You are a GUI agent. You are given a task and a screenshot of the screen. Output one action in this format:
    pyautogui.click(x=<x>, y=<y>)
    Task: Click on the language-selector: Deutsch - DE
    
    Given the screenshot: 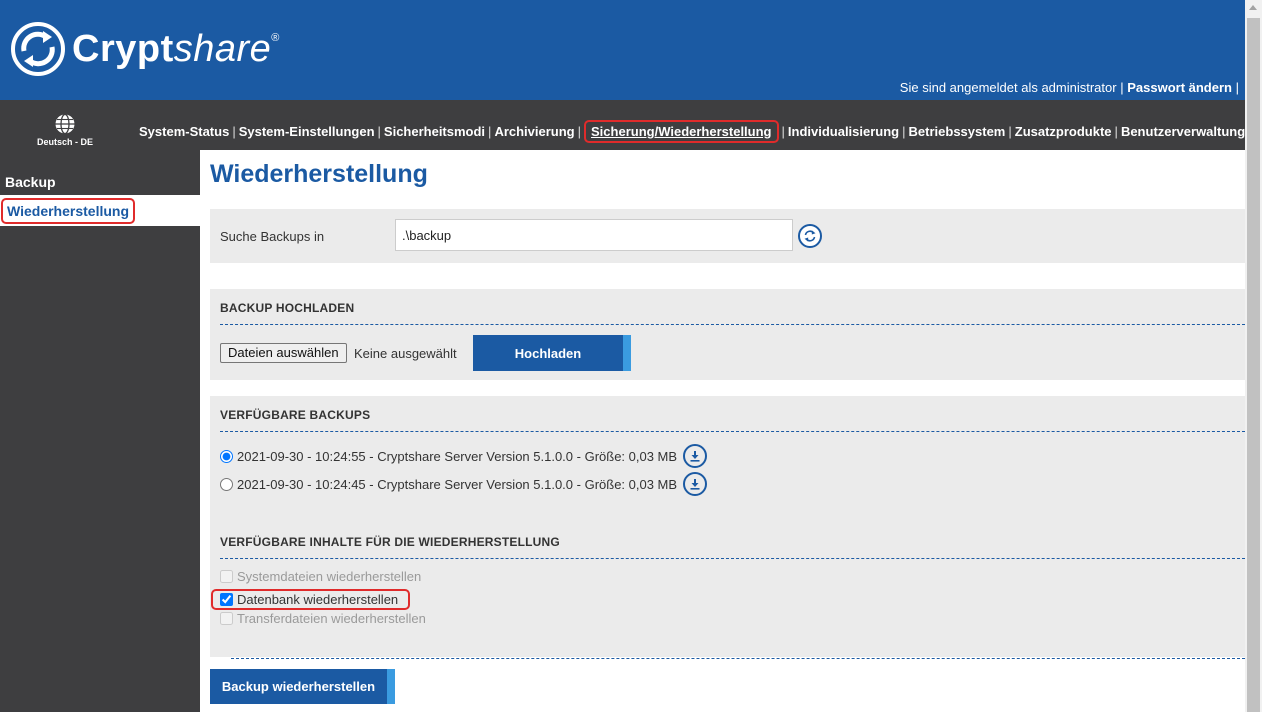 What is the action you would take?
    pyautogui.click(x=65, y=130)
    